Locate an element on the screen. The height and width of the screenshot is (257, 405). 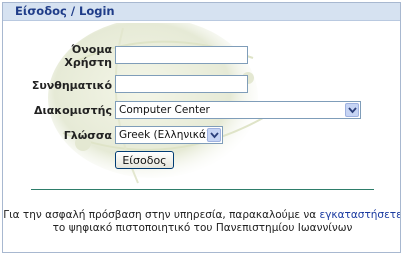
divider is located at coordinates (202, 189).